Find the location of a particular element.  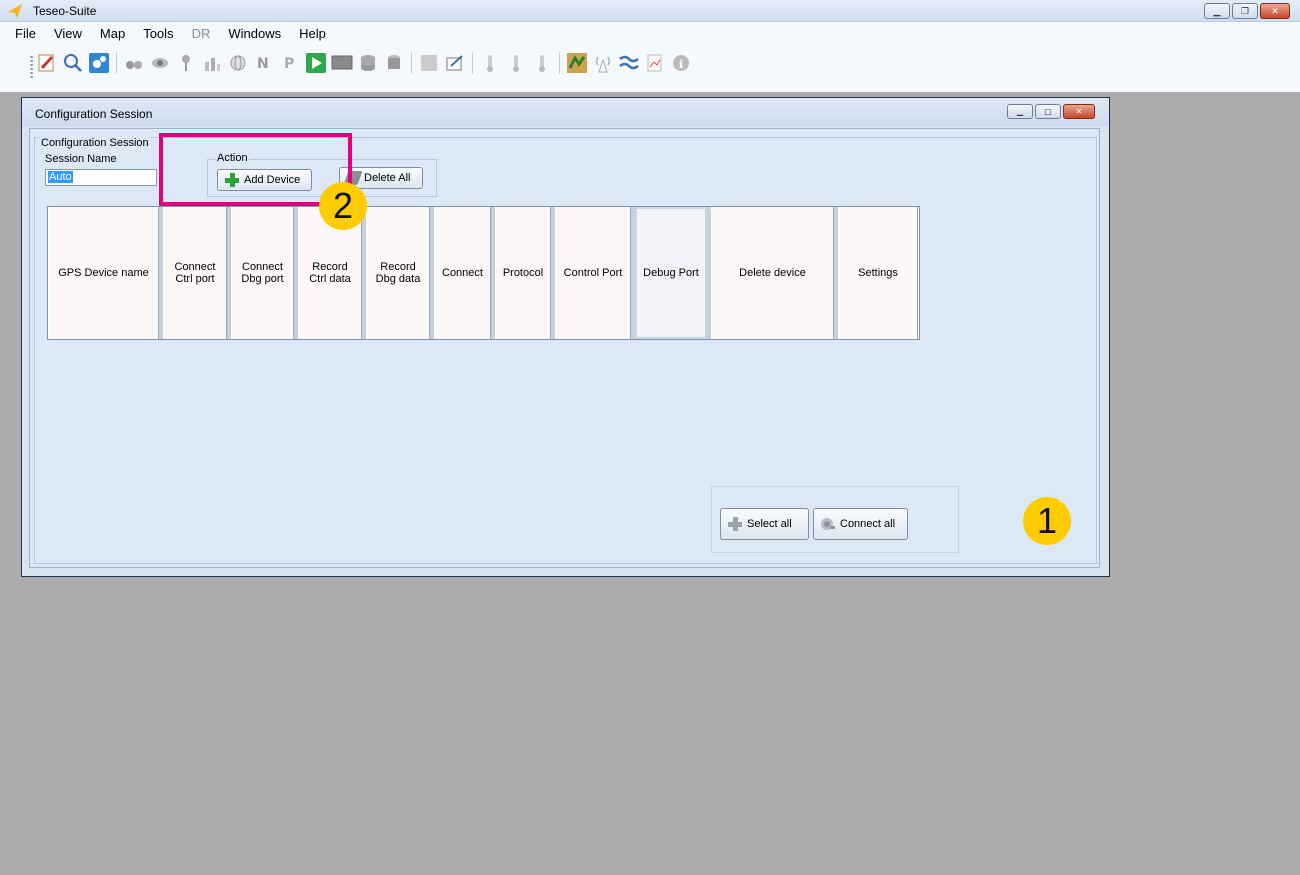

svg-text: N is located at coordinates (263, 64).